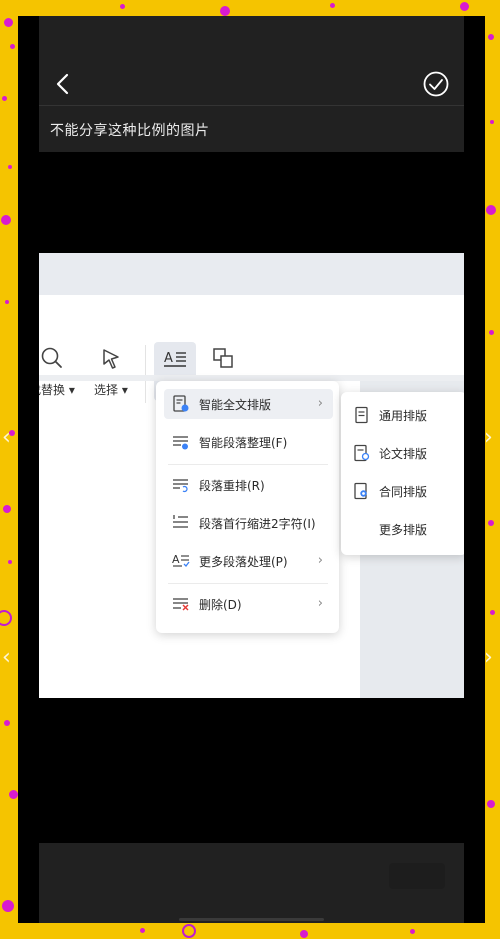 The width and height of the screenshot is (500, 939). What do you see at coordinates (257, 523) in the screenshot?
I see `menu-item-label: 段落首行缩进2字符(I)` at bounding box center [257, 523].